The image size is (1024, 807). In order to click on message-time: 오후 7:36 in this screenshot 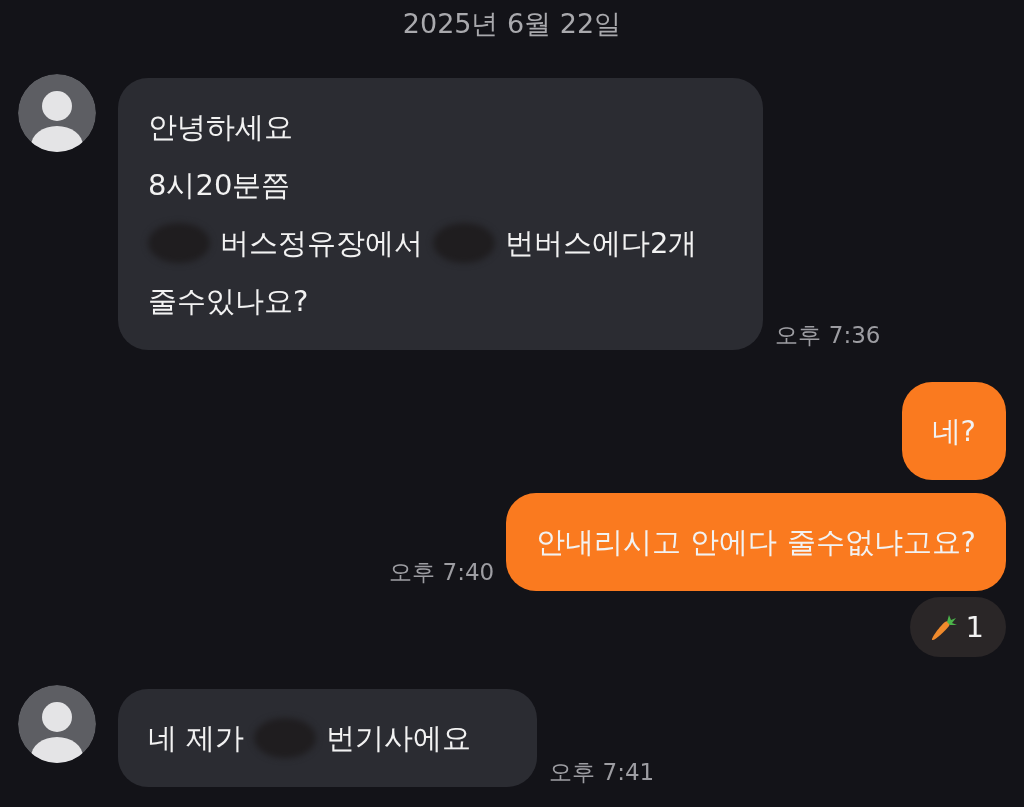, I will do `click(828, 335)`.